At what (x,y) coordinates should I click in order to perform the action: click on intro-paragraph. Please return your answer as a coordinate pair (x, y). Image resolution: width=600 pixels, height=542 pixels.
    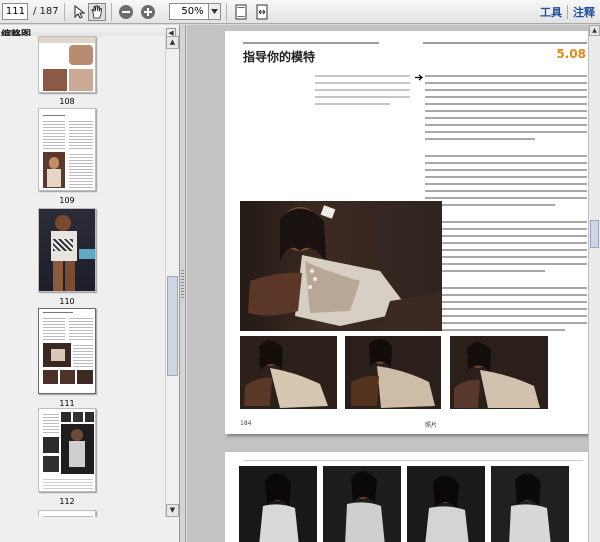
    Looking at the image, I should click on (362, 105).